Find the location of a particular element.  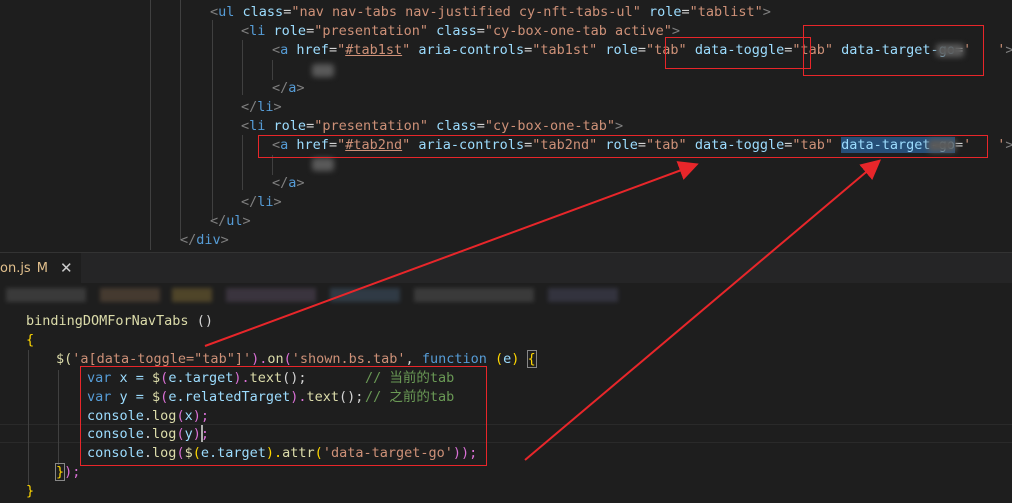

editor-tab-bar: on.js M ✕ is located at coordinates (506, 267).